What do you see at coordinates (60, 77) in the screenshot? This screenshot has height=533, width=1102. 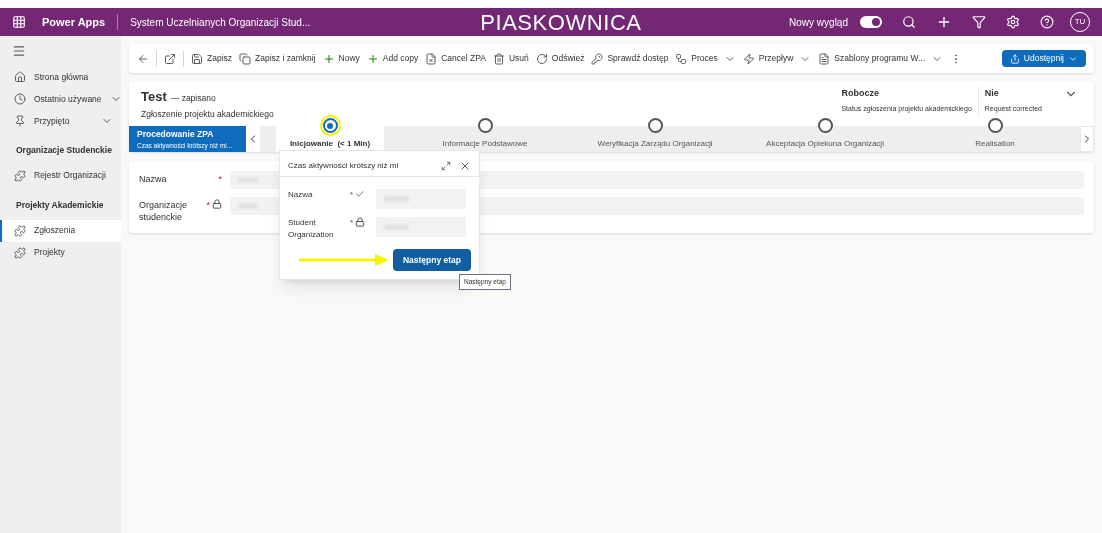 I see `sidebar-item: Strona główna` at bounding box center [60, 77].